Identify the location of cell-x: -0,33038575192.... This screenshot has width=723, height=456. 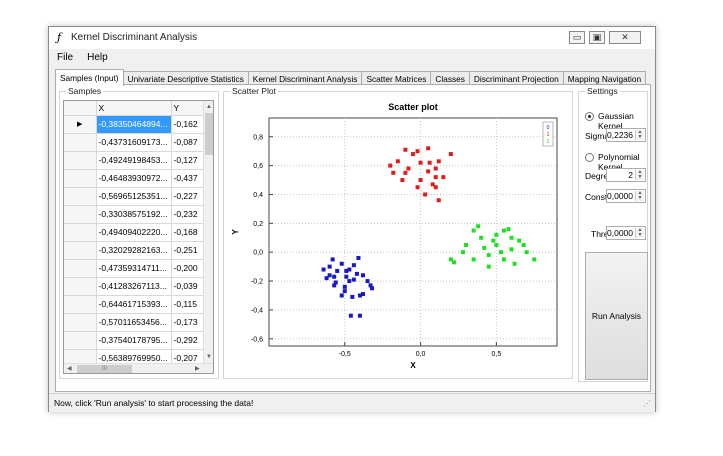
(134, 214).